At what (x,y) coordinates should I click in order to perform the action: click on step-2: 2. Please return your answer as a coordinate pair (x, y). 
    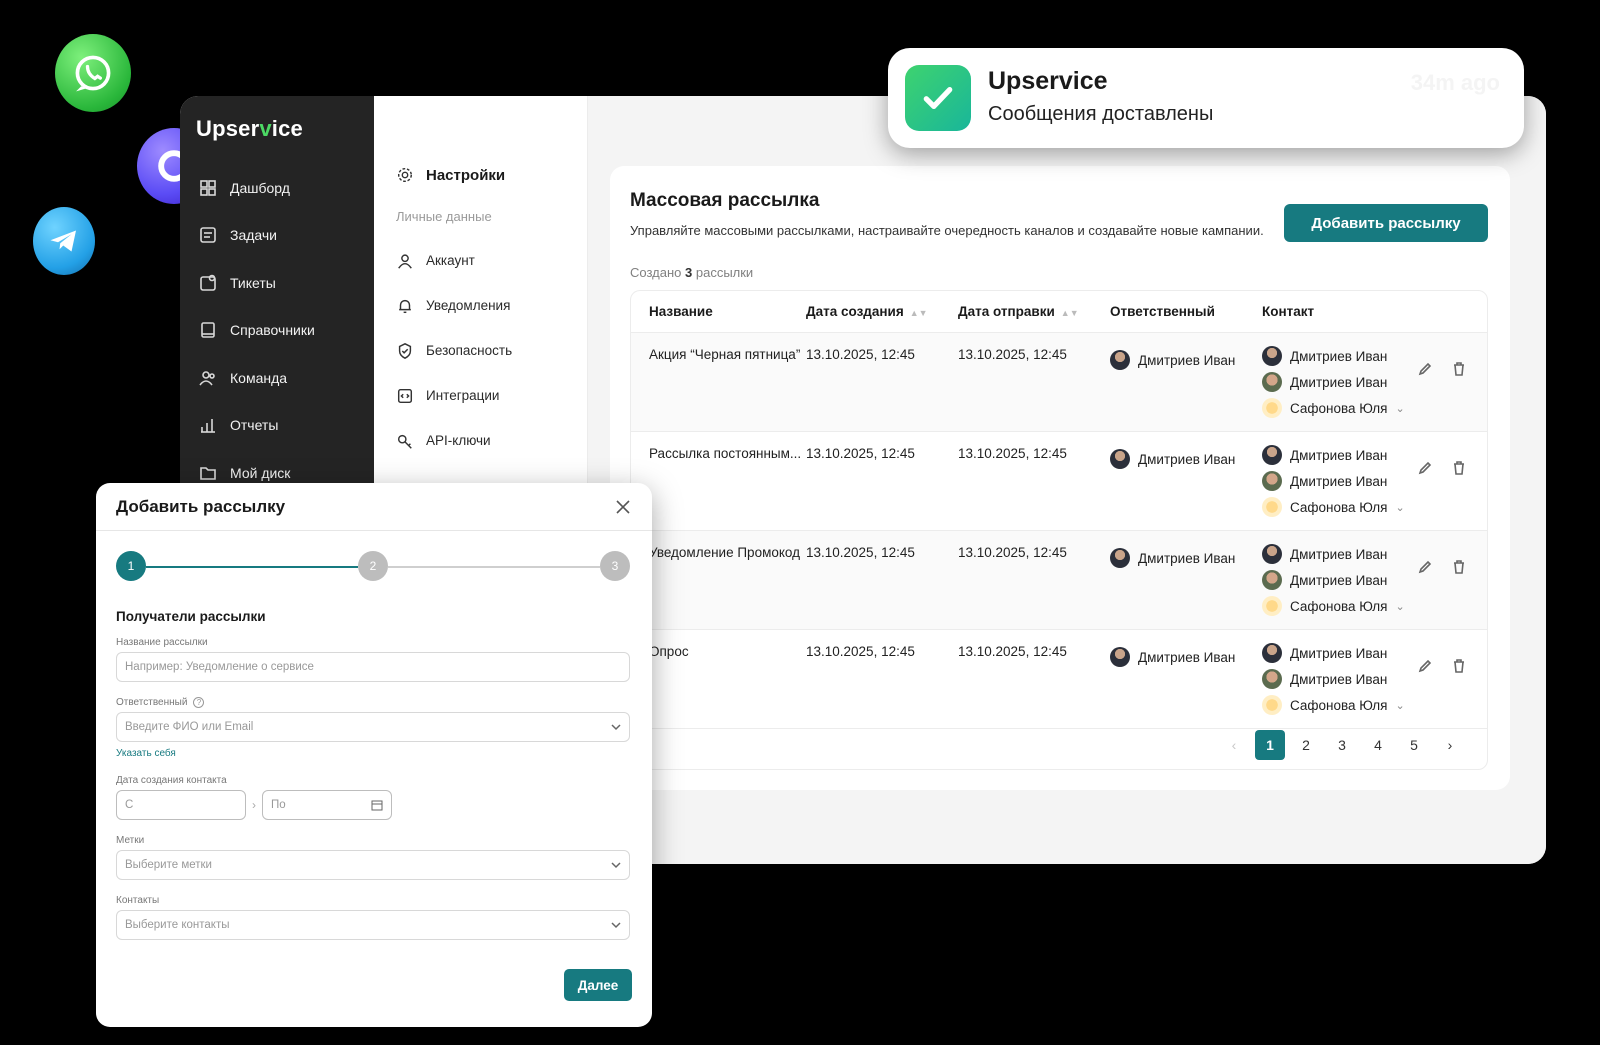
    Looking at the image, I should click on (373, 566).